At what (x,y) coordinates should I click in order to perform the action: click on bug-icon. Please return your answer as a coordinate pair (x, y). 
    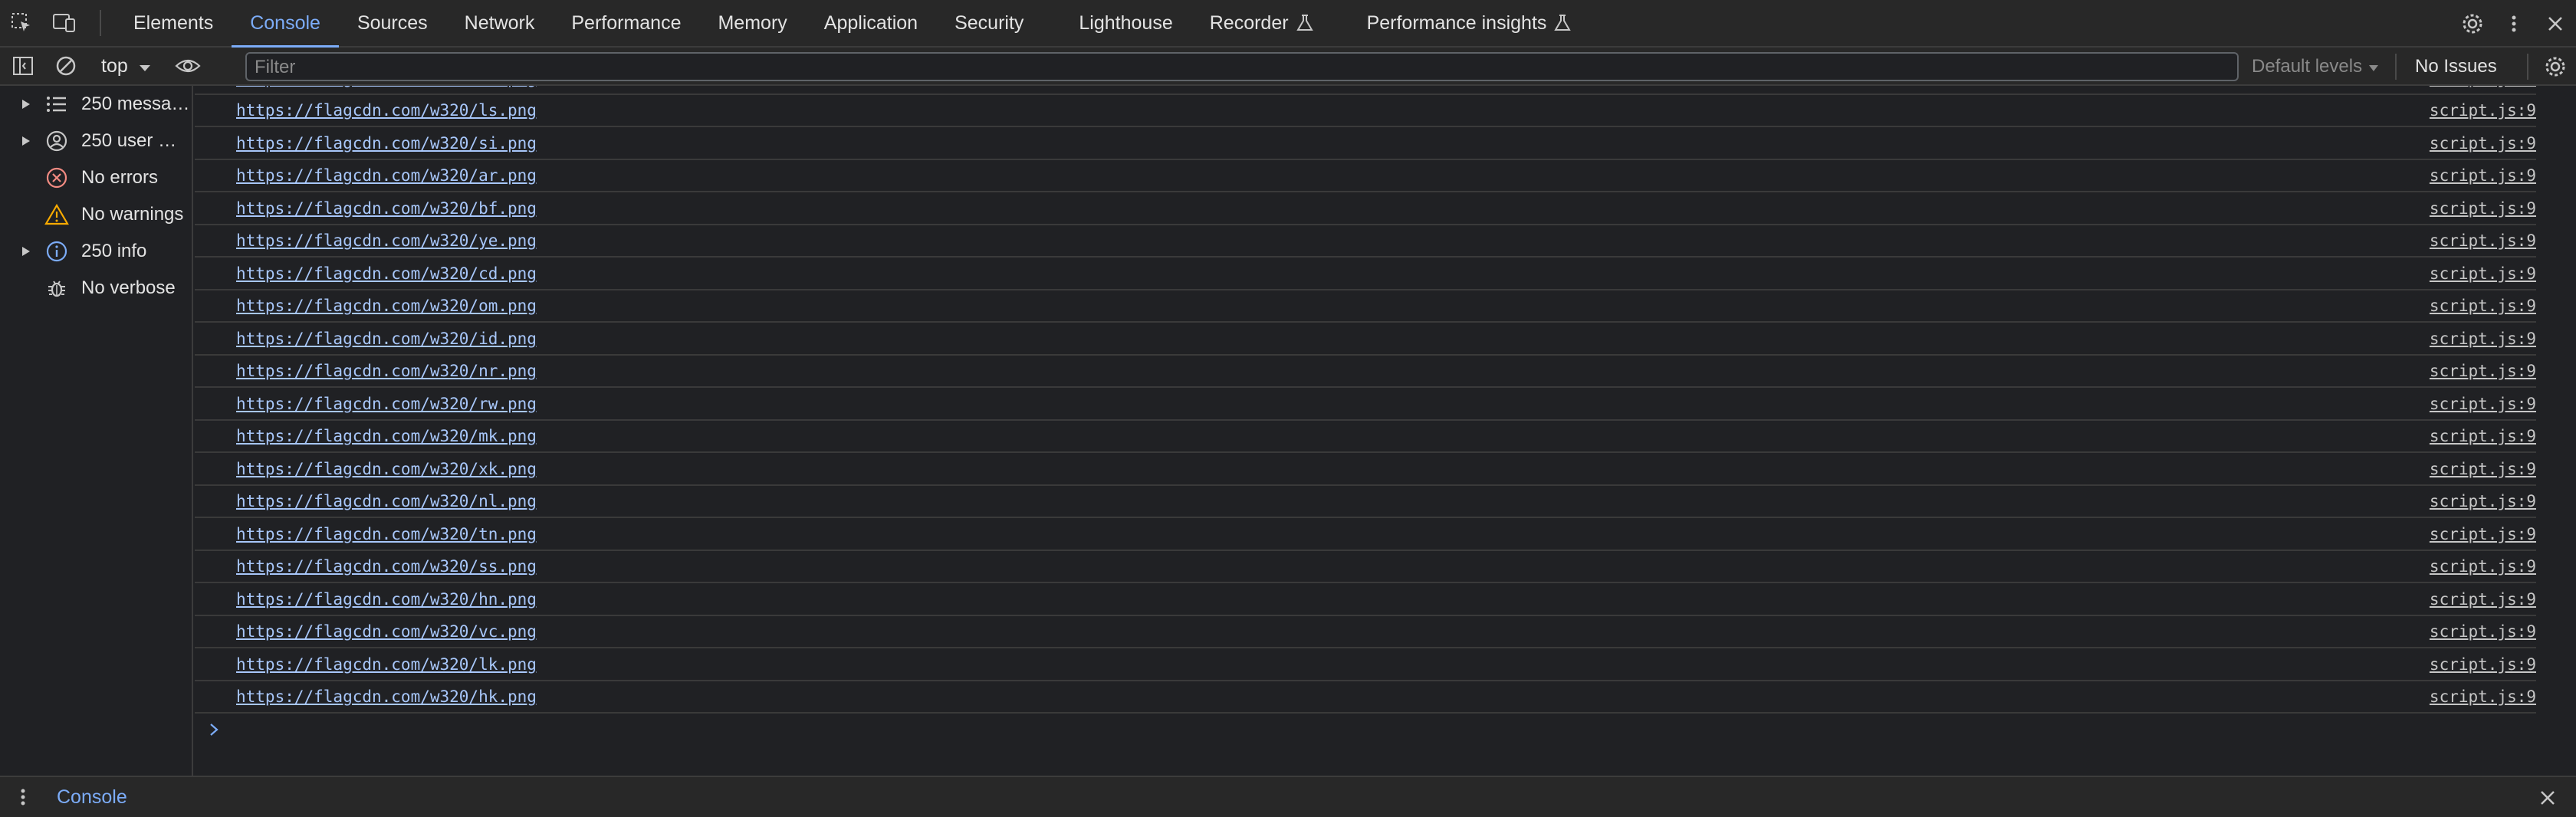
    Looking at the image, I should click on (57, 288).